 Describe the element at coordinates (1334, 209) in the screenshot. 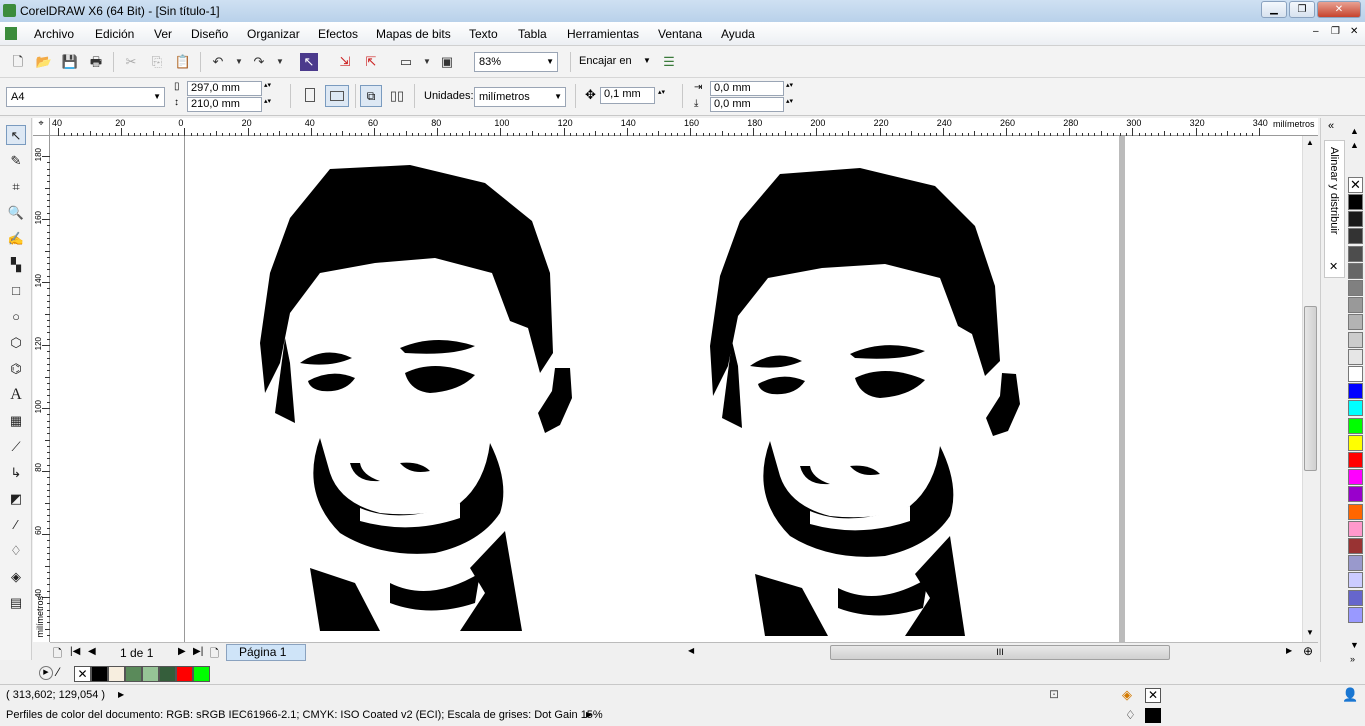

I see `docker-tab: Alinear y distribuir` at that location.